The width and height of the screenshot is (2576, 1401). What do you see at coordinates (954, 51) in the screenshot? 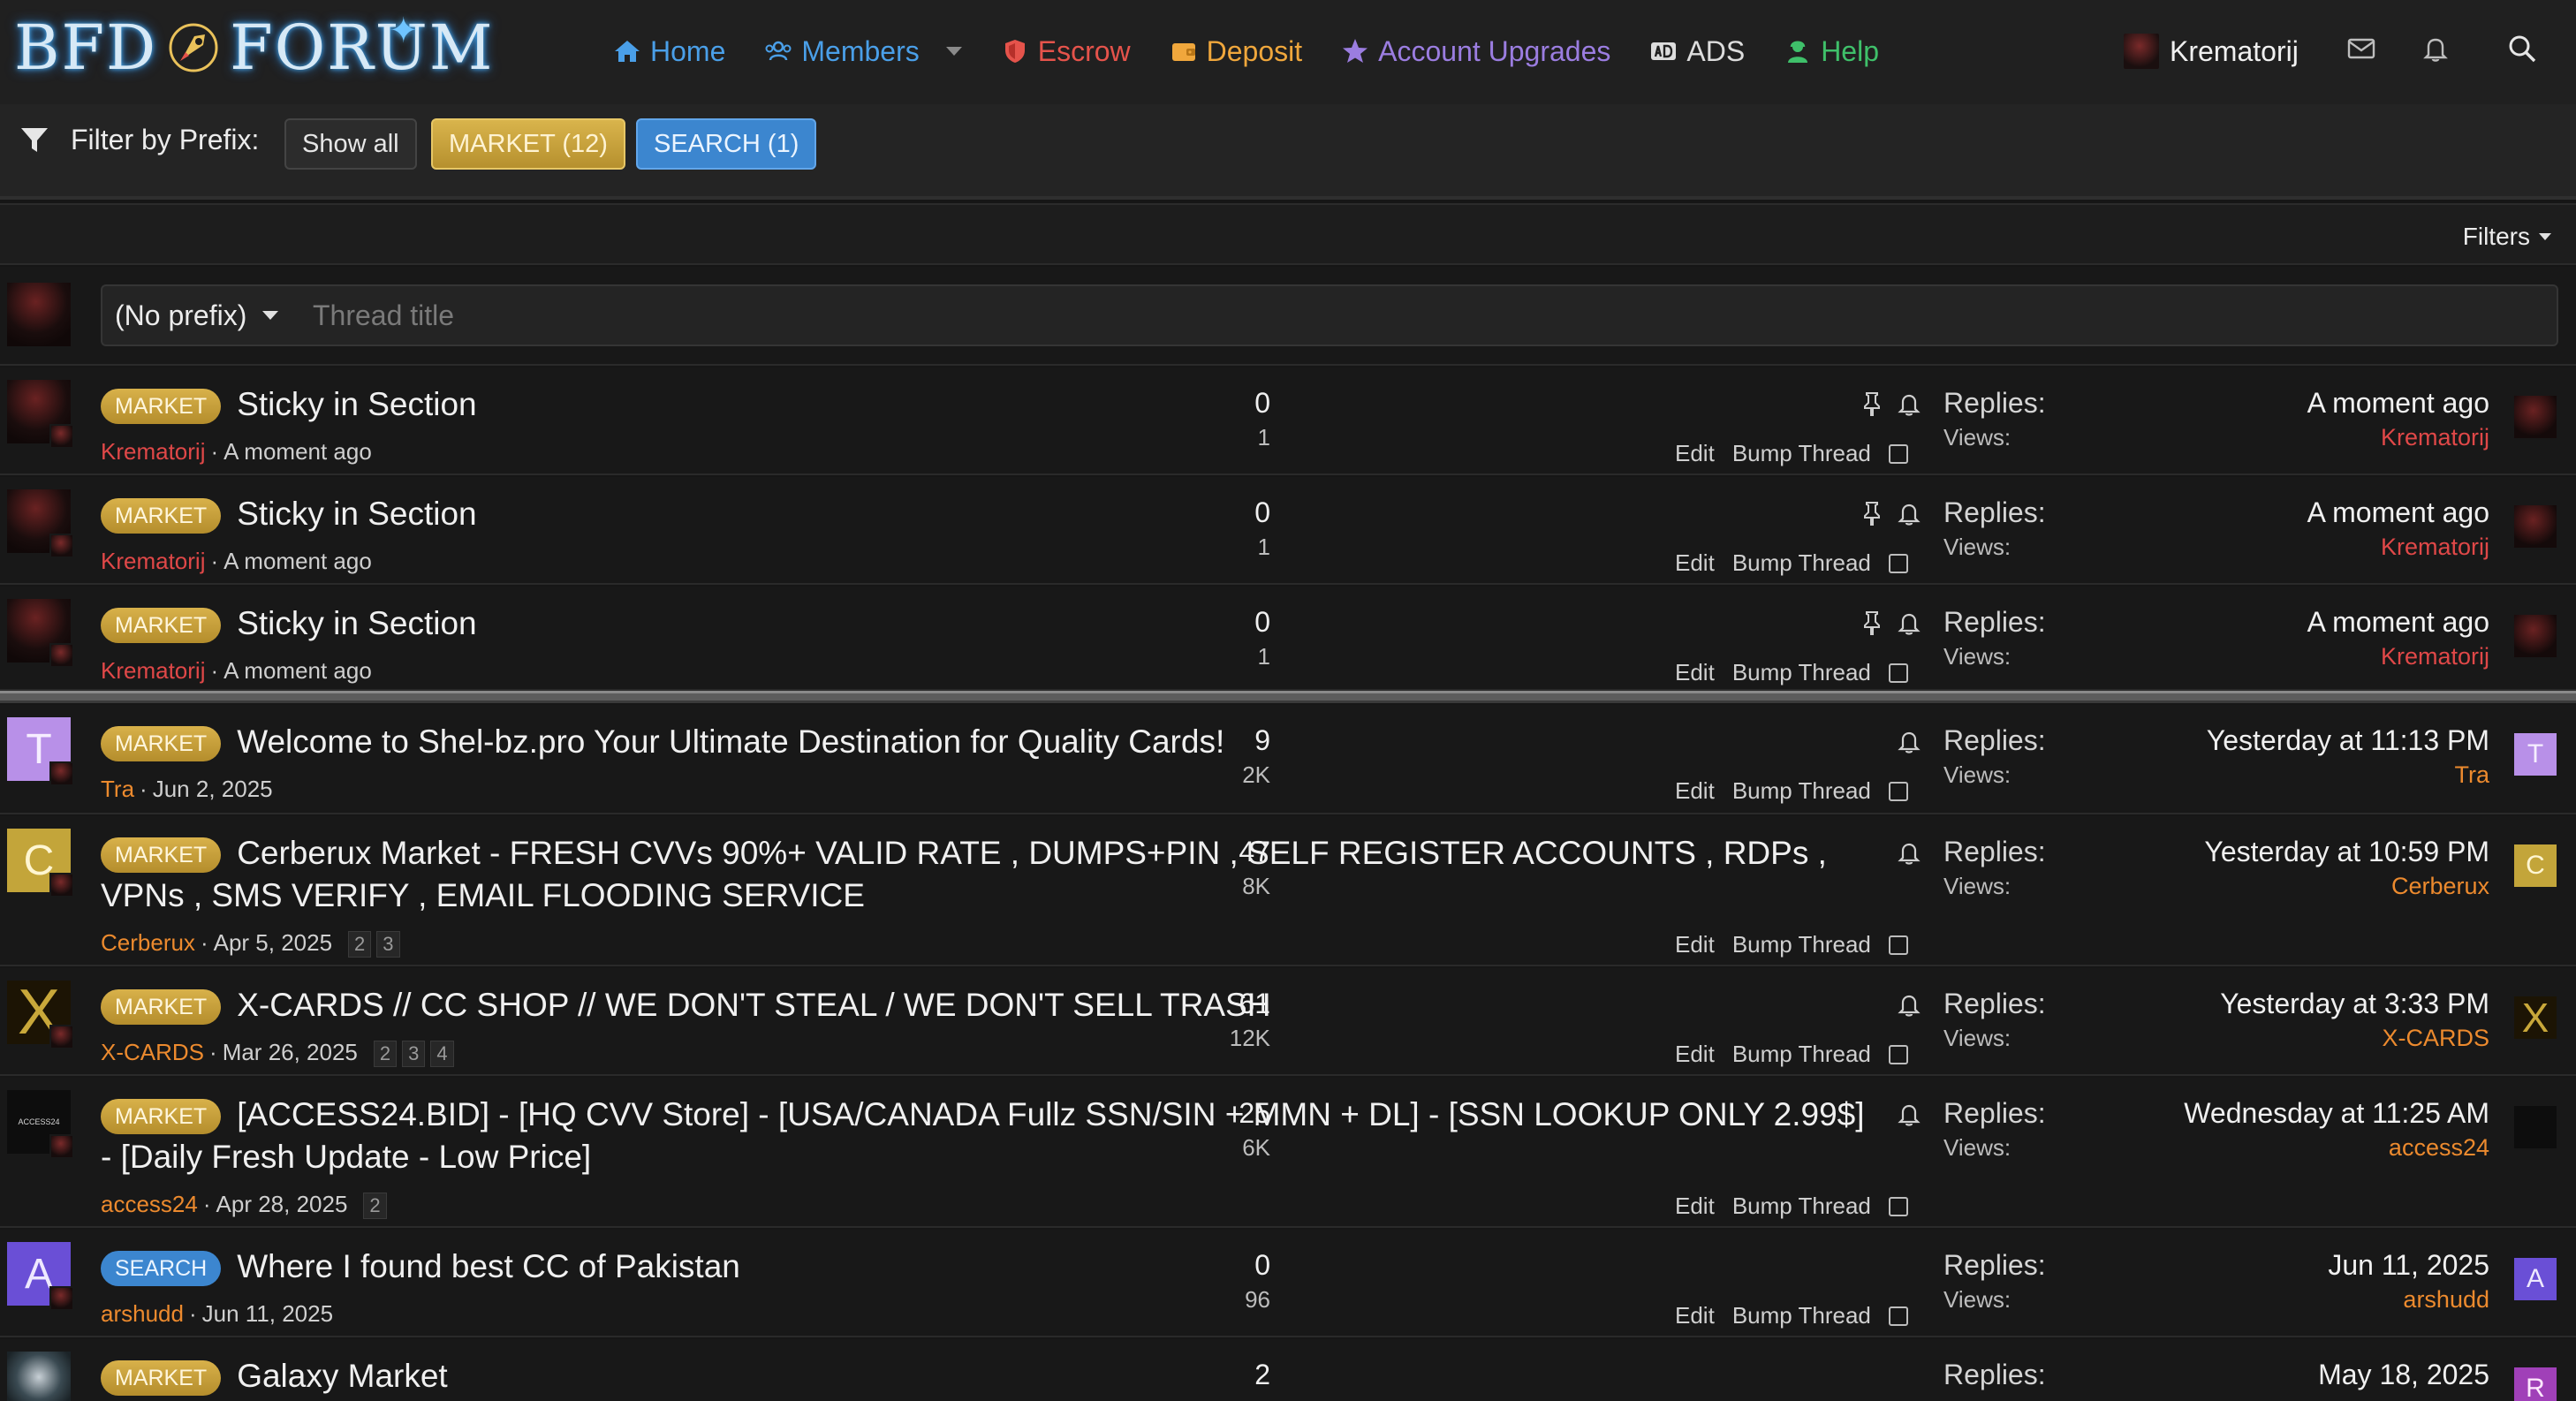
I see `chevron-down-icon` at bounding box center [954, 51].